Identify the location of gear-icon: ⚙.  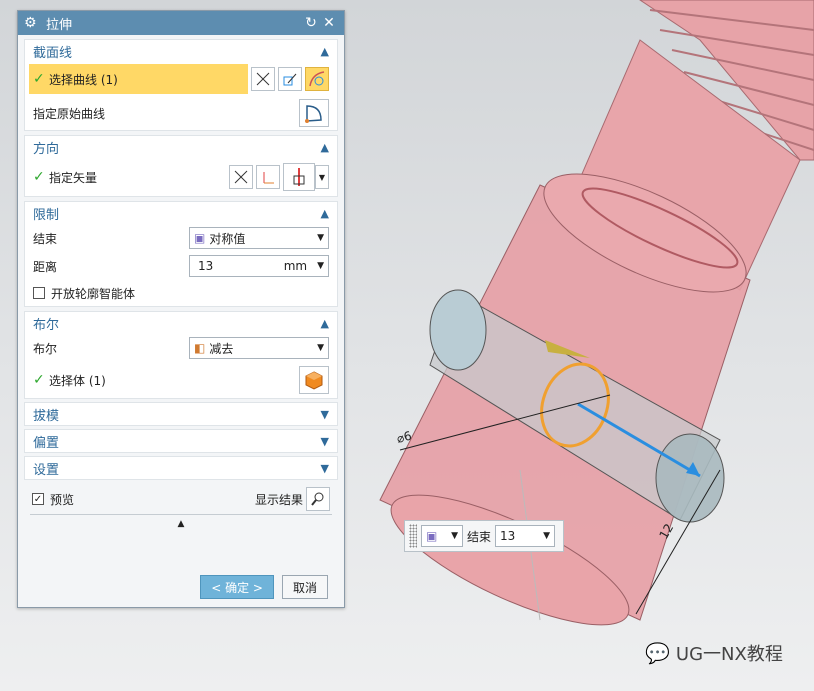
(32, 23).